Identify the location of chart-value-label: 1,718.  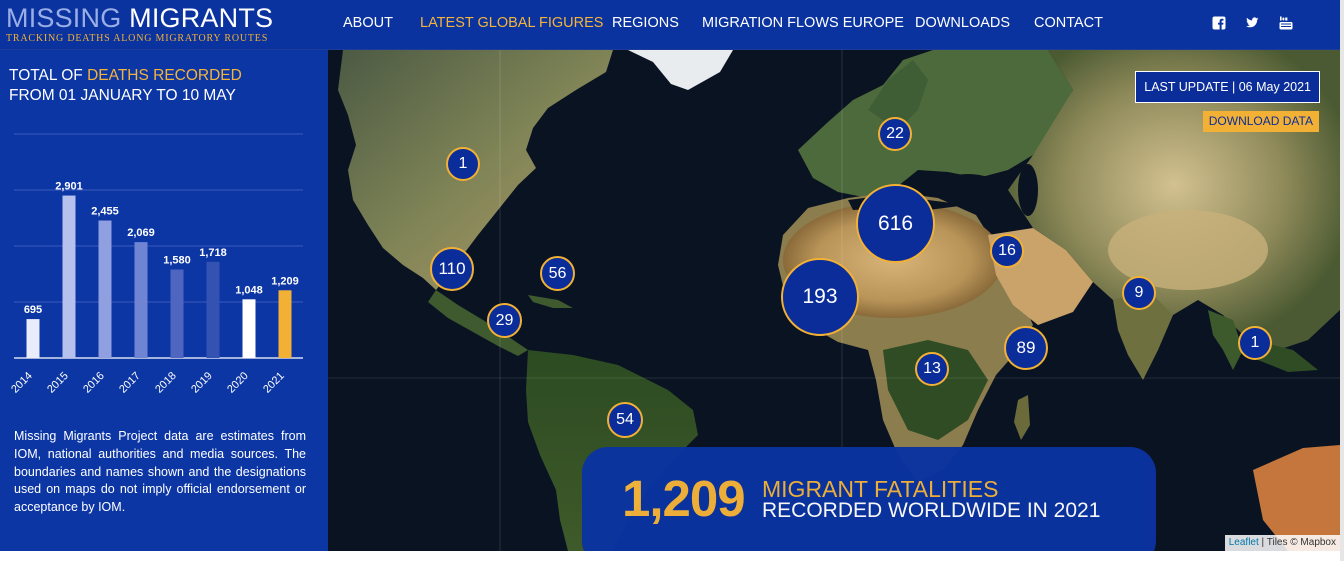
(213, 253).